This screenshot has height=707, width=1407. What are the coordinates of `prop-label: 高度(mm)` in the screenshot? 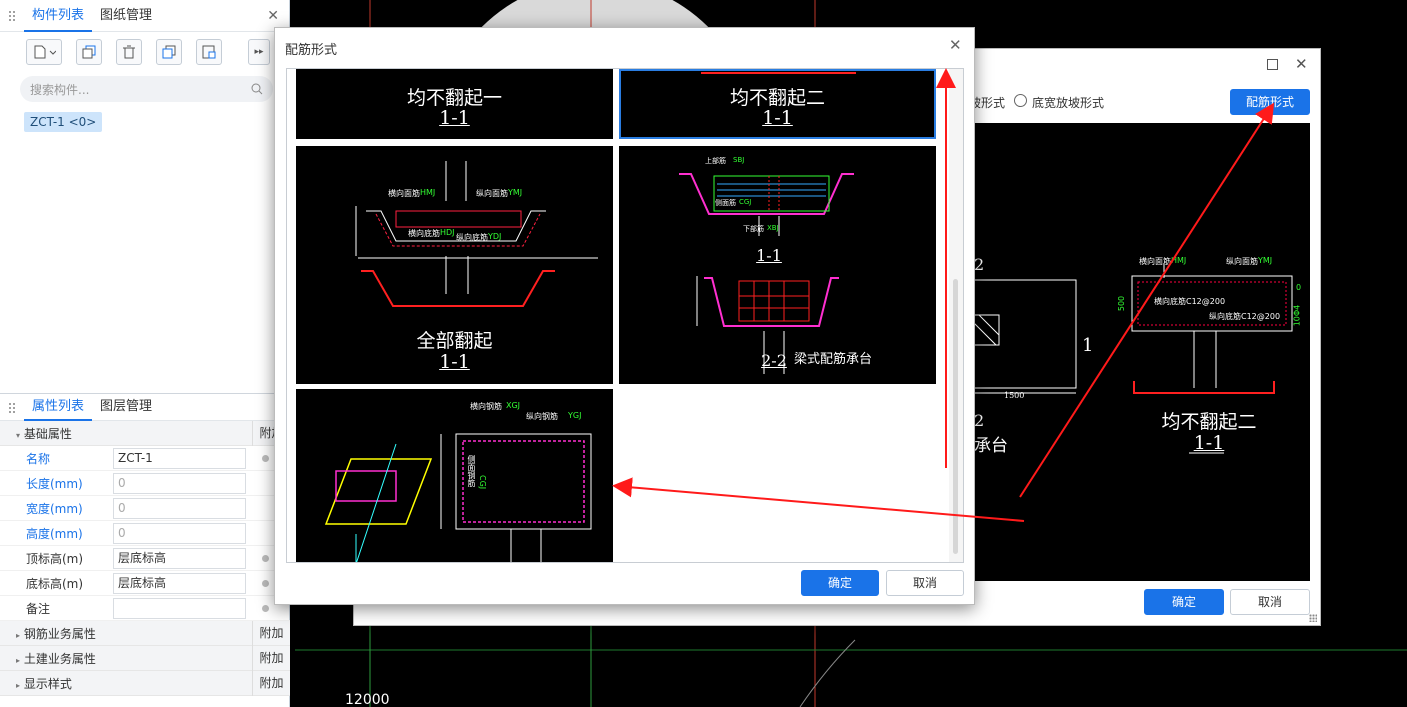 It's located at (54, 533).